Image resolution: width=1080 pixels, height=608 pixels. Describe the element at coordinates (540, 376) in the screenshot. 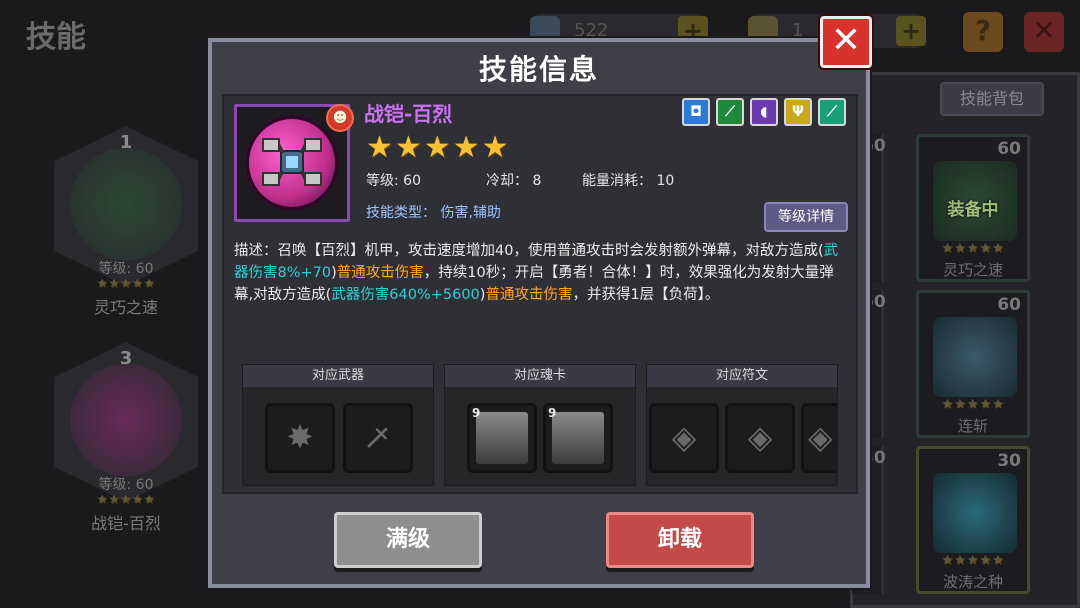

I see `soul-card-section-header: 对应魂卡` at that location.